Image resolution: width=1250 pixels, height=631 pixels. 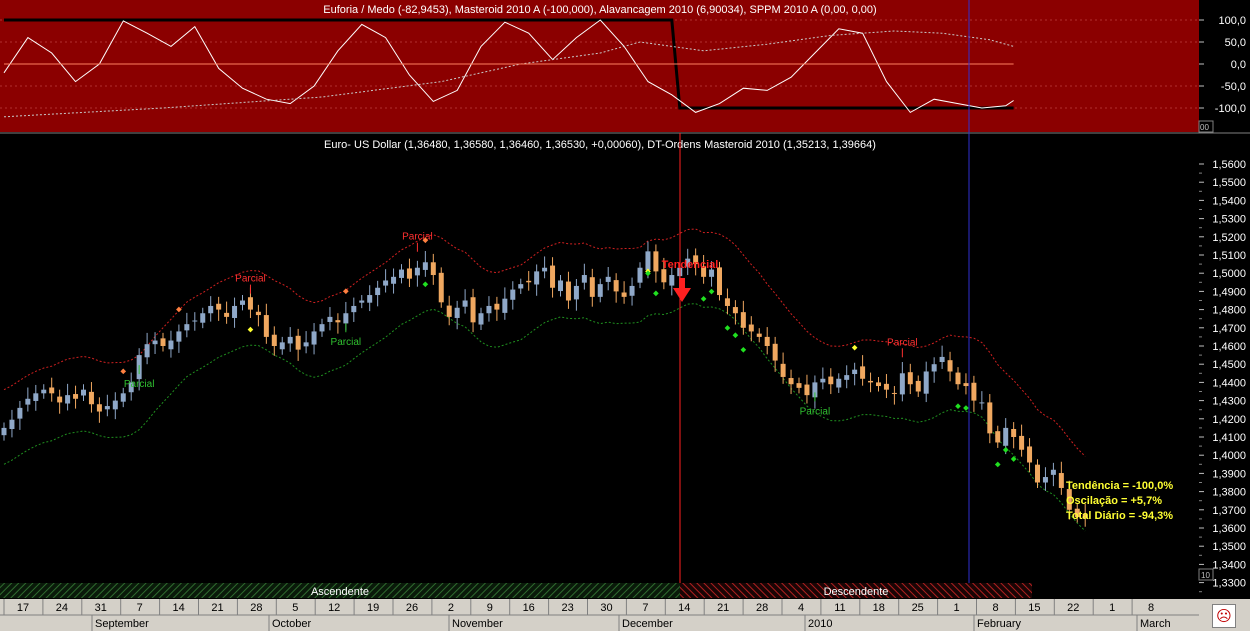 I want to click on price-y-label: 1,4400, so click(x=1229, y=383).